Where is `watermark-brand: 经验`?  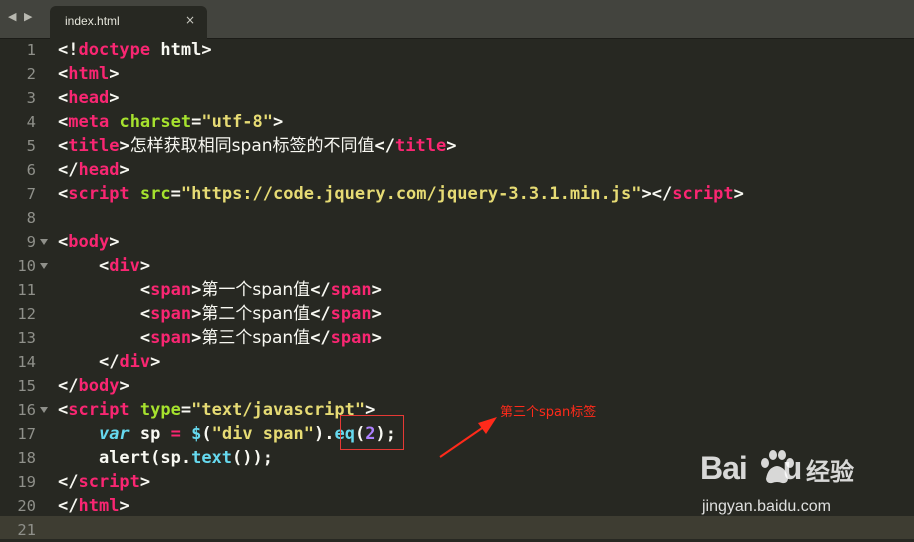 watermark-brand: 经验 is located at coordinates (830, 472).